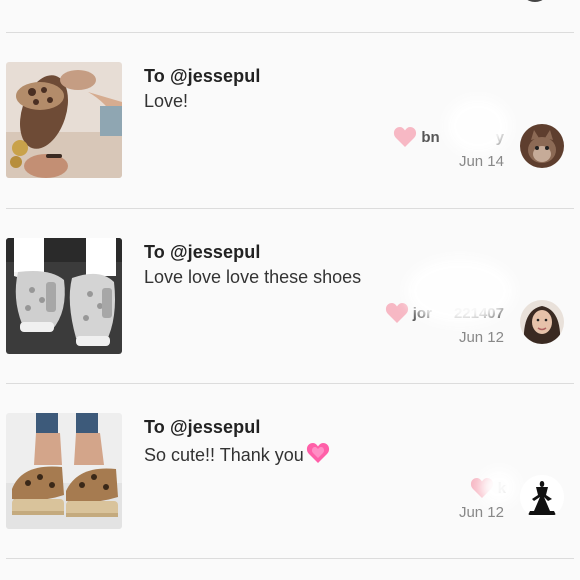  I want to click on avatar-user-photo, so click(542, 322).